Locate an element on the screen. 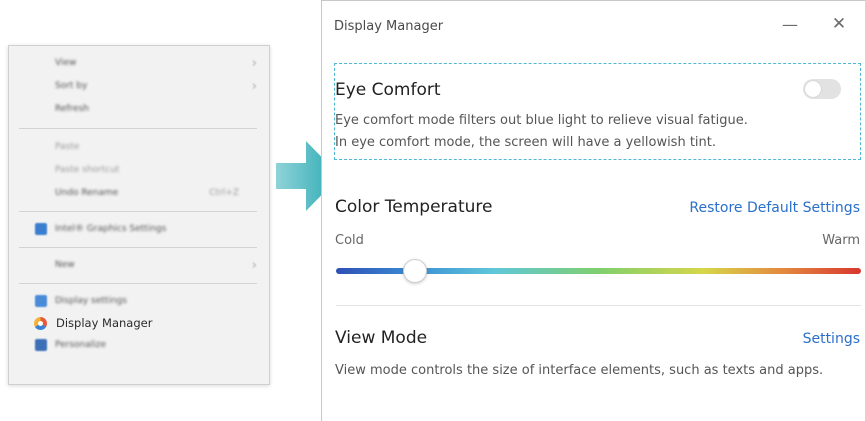  menu-item-display-settings: Display settings is located at coordinates (139, 301).